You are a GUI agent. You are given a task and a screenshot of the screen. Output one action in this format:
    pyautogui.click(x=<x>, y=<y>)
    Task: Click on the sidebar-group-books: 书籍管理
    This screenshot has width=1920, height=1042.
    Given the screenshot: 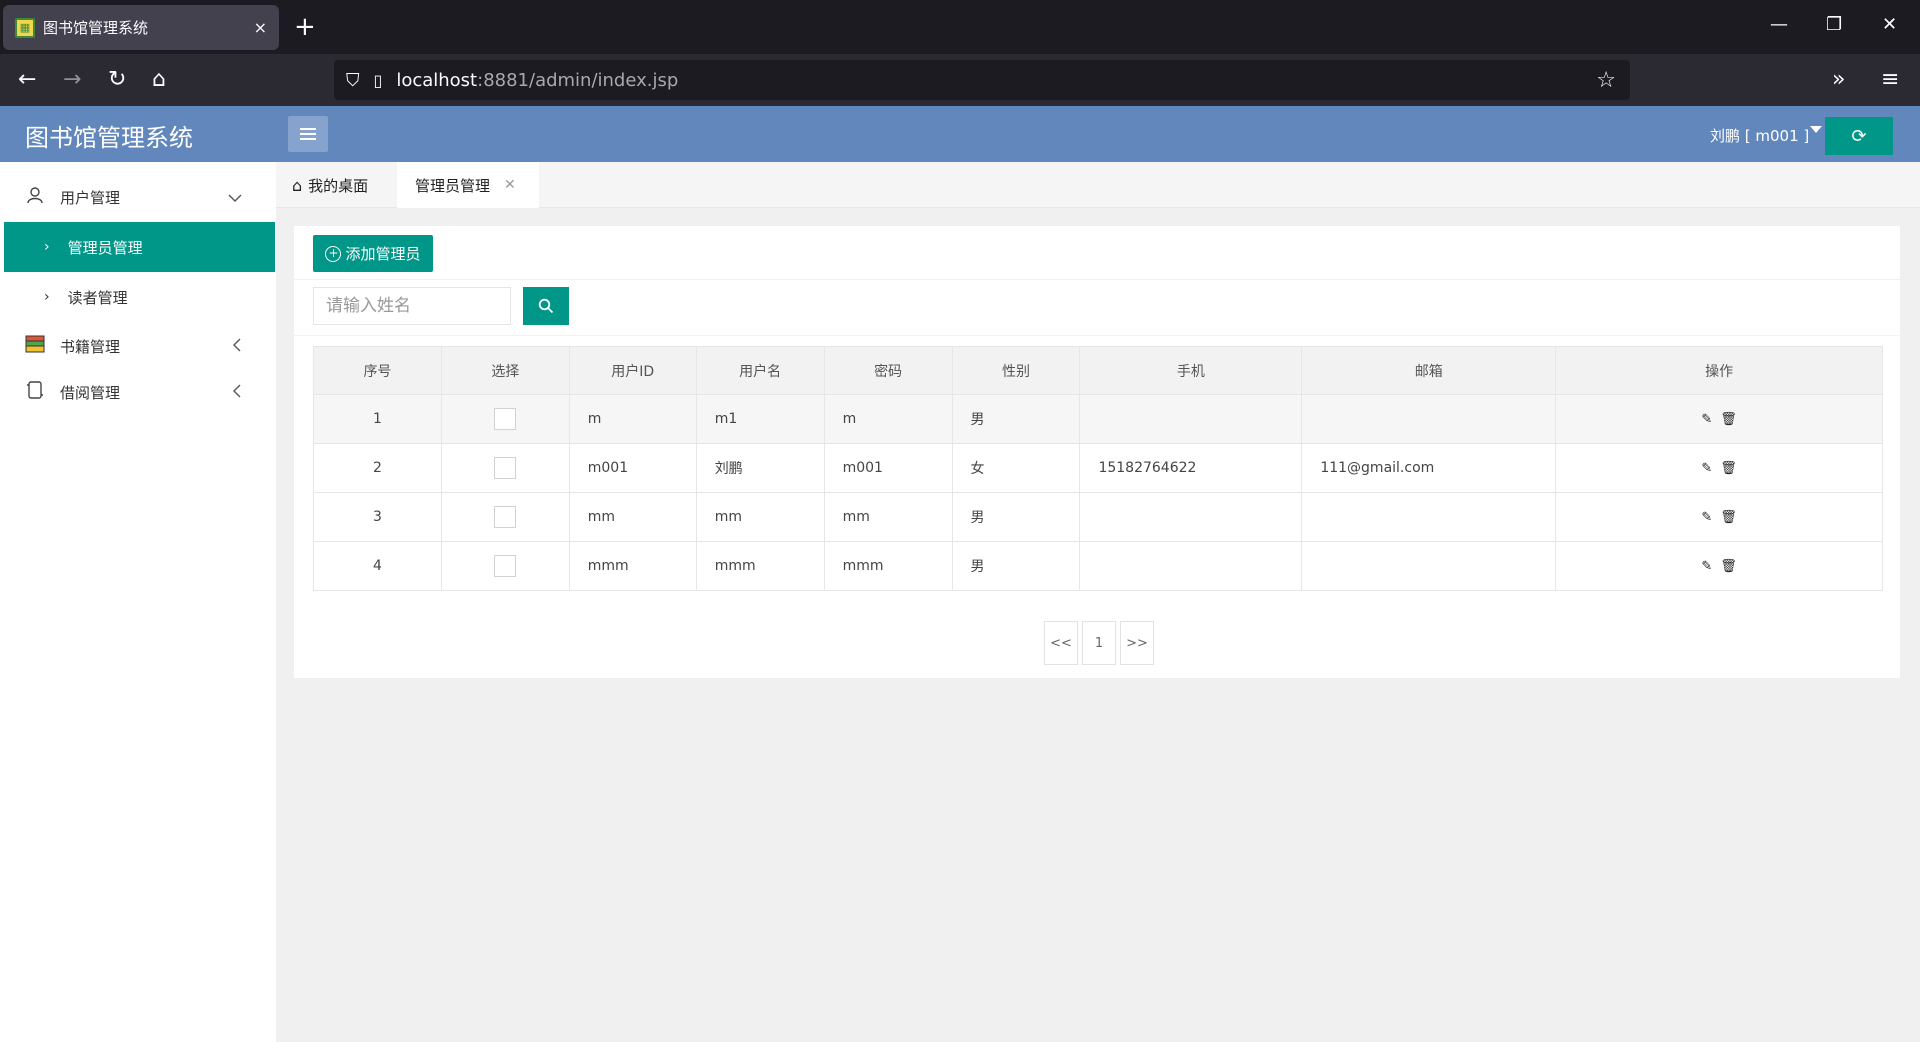 What is the action you would take?
    pyautogui.click(x=138, y=346)
    